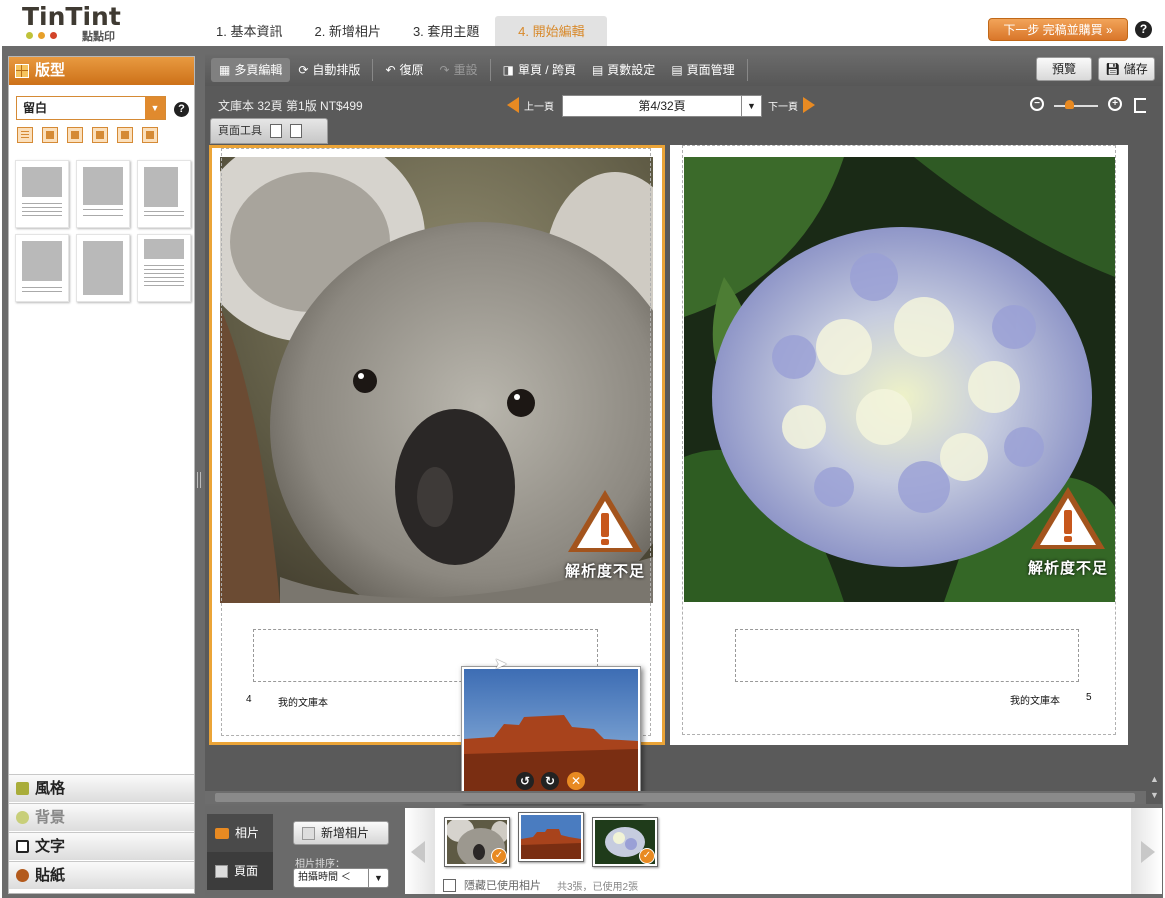 The image size is (1165, 898). Describe the element at coordinates (1115, 104) in the screenshot. I see `zoom-in-icon: +` at that location.